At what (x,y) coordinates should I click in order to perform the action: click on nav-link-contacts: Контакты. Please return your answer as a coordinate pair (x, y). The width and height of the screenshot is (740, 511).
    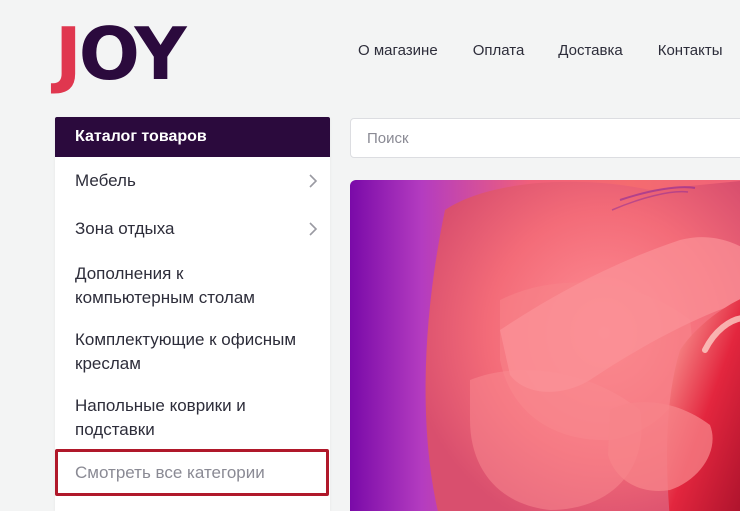
    Looking at the image, I should click on (690, 50).